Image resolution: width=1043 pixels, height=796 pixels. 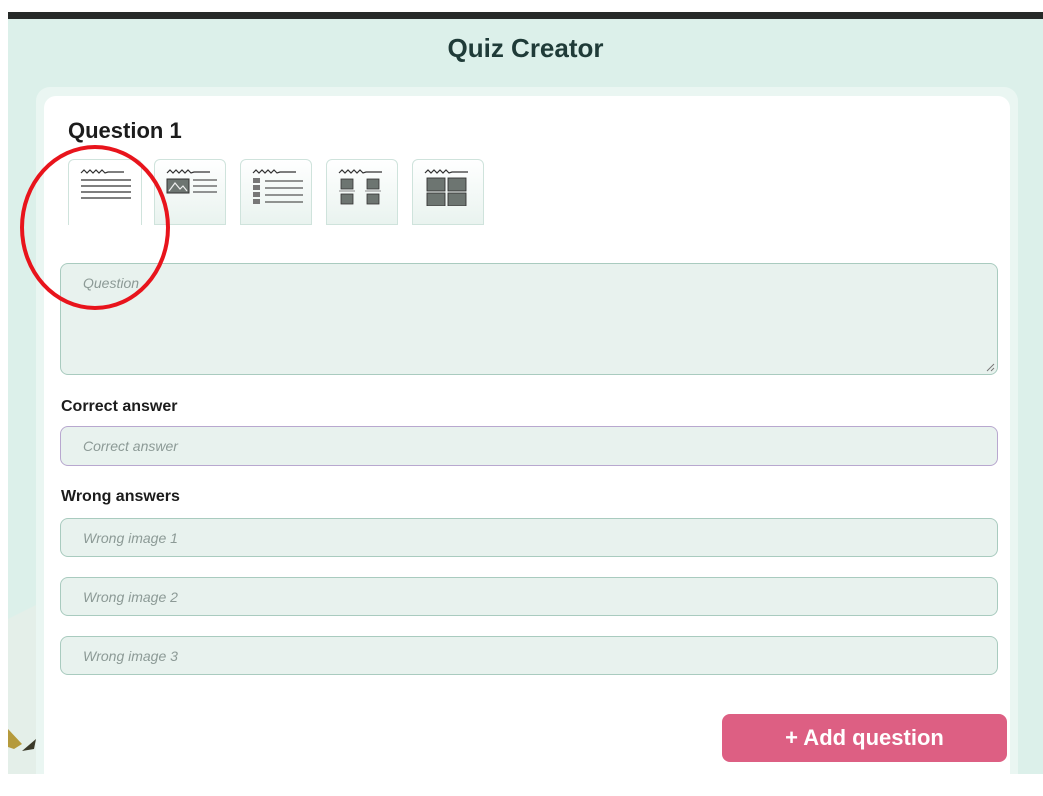 What do you see at coordinates (864, 738) in the screenshot?
I see `add-question-button: + Add question` at bounding box center [864, 738].